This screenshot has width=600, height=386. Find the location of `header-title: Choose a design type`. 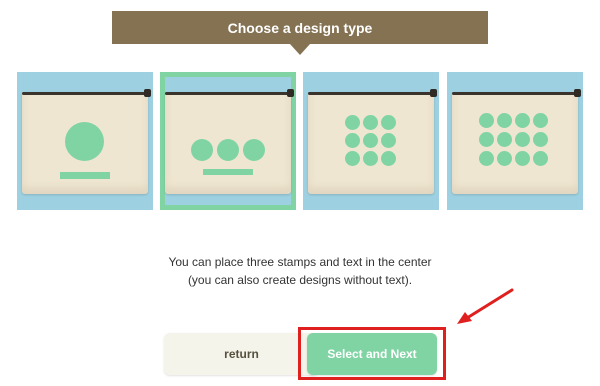

header-title: Choose a design type is located at coordinates (300, 27).